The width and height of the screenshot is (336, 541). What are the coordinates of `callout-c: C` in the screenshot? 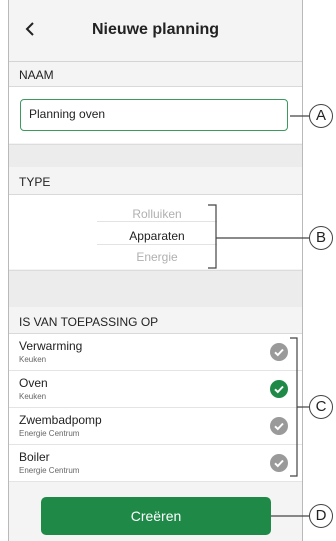 It's located at (321, 407).